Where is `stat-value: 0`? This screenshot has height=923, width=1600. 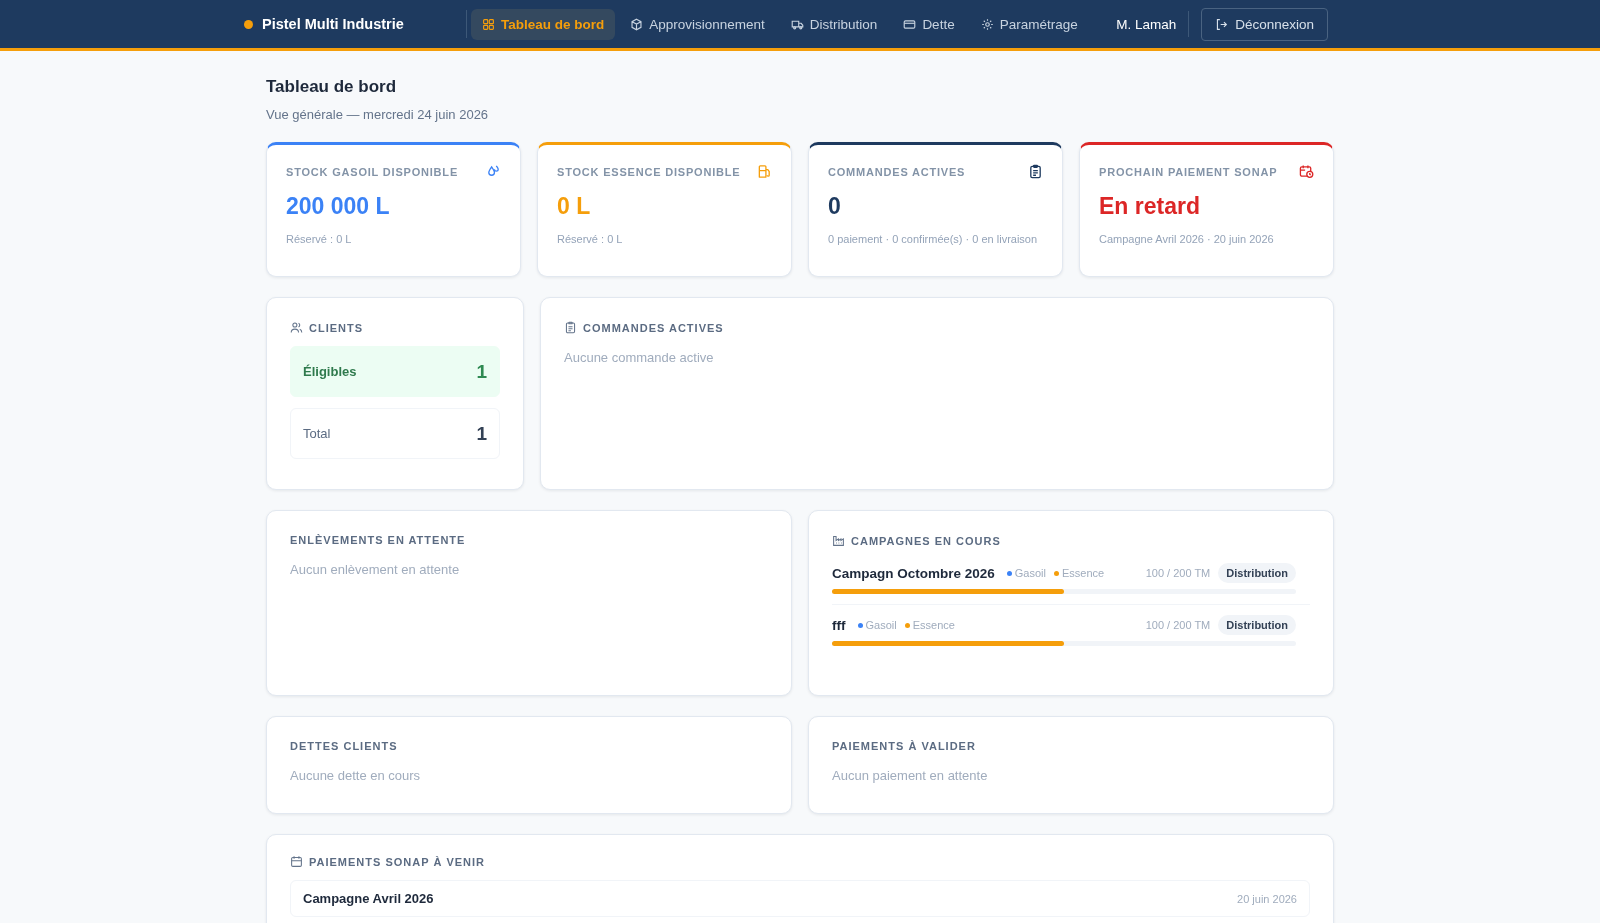 stat-value: 0 is located at coordinates (835, 206).